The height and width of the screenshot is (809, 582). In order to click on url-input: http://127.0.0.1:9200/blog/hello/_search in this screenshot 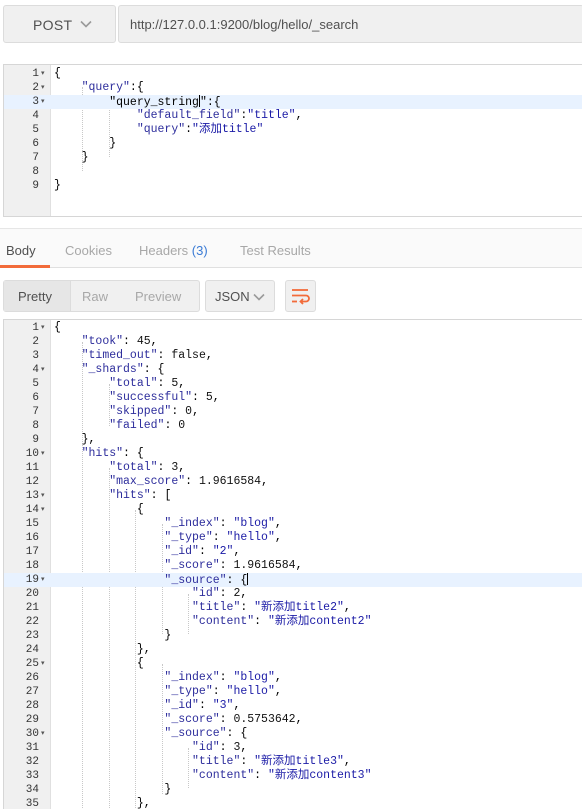, I will do `click(350, 24)`.